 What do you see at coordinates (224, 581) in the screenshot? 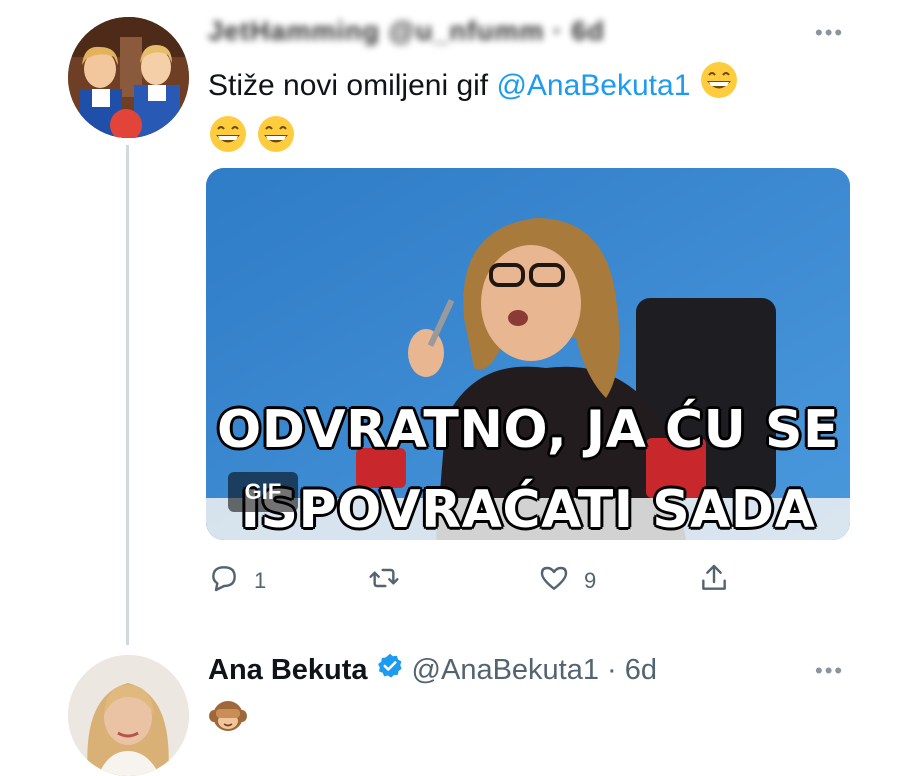
I see `reply-icon` at bounding box center [224, 581].